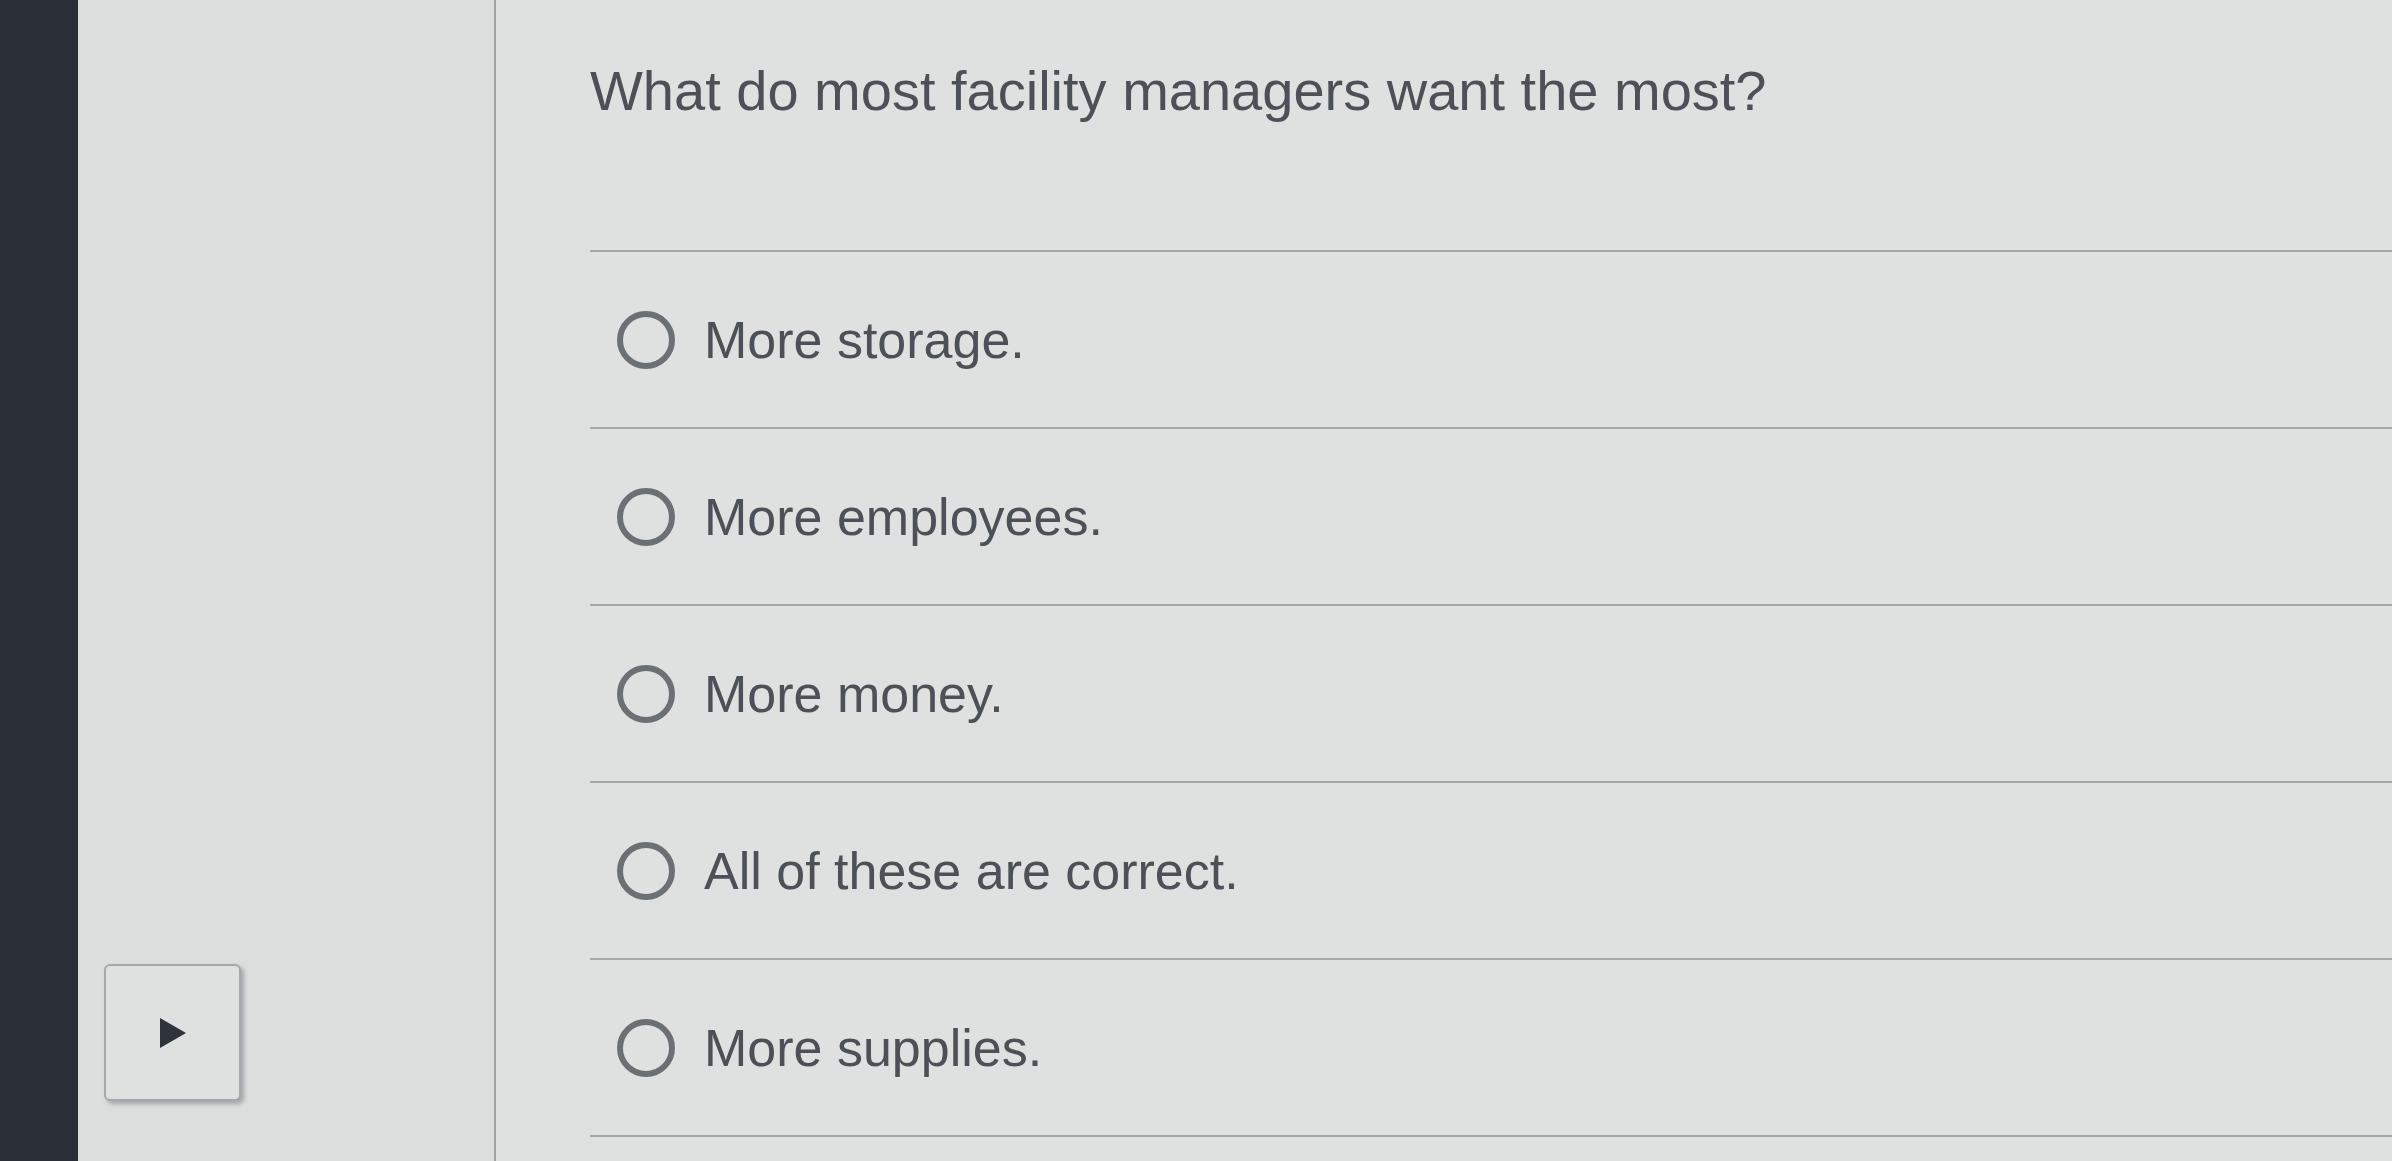 The width and height of the screenshot is (2392, 1161). I want to click on option-label: More employees., so click(903, 516).